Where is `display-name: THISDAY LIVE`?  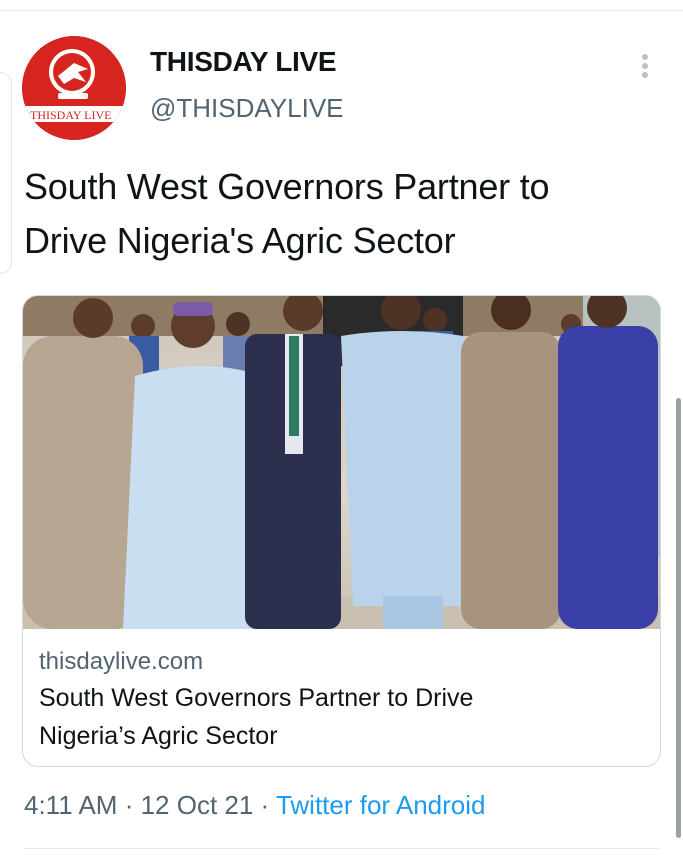
display-name: THISDAY LIVE is located at coordinates (243, 62).